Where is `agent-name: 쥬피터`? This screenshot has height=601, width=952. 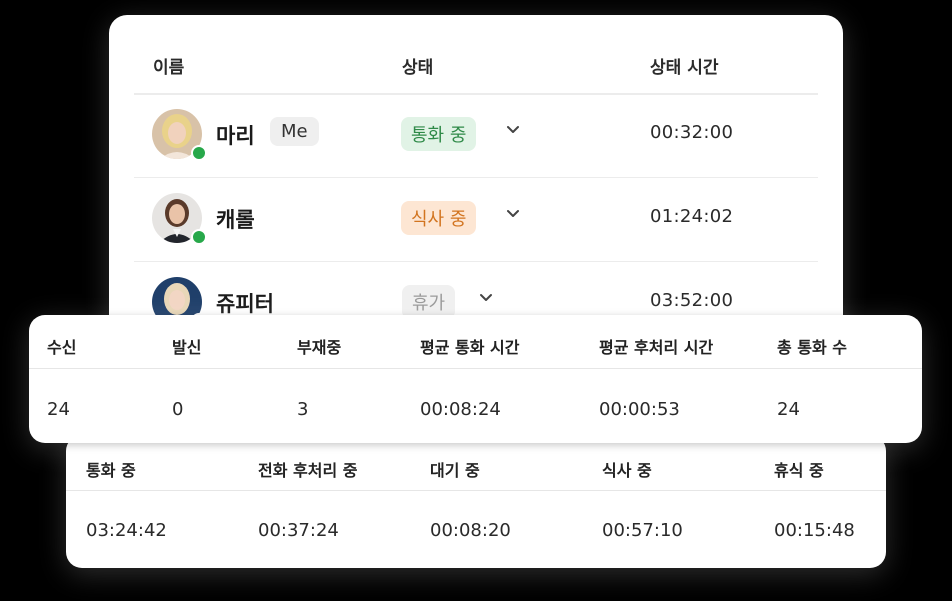 agent-name: 쥬피터 is located at coordinates (245, 304).